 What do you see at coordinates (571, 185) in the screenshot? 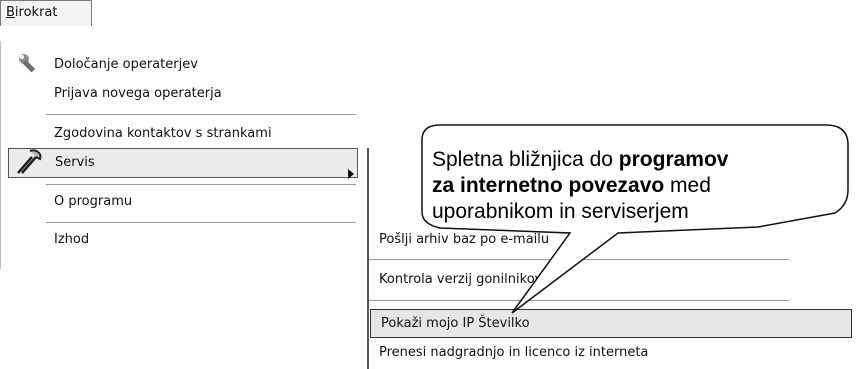
I see `callout-line-2: za internetno povezavo med` at bounding box center [571, 185].